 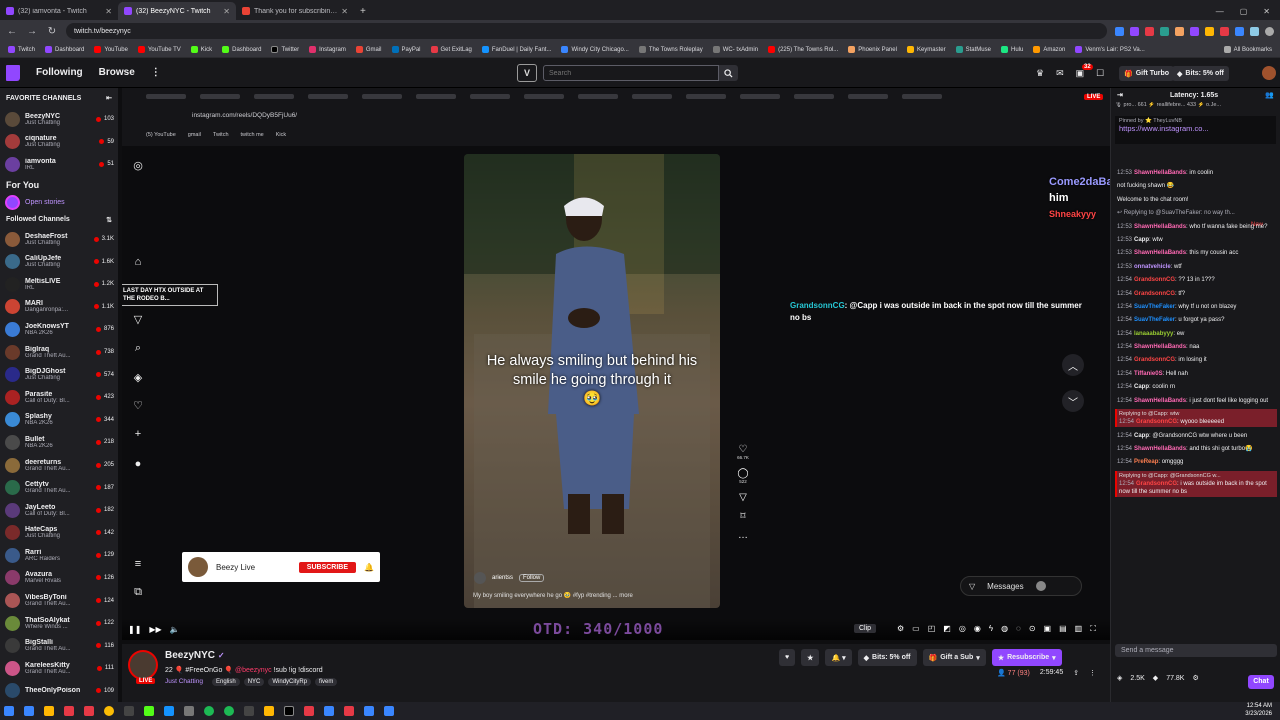 I want to click on sidebar-channel: BigDJGhost Just Chatting 574, so click(x=59, y=374).